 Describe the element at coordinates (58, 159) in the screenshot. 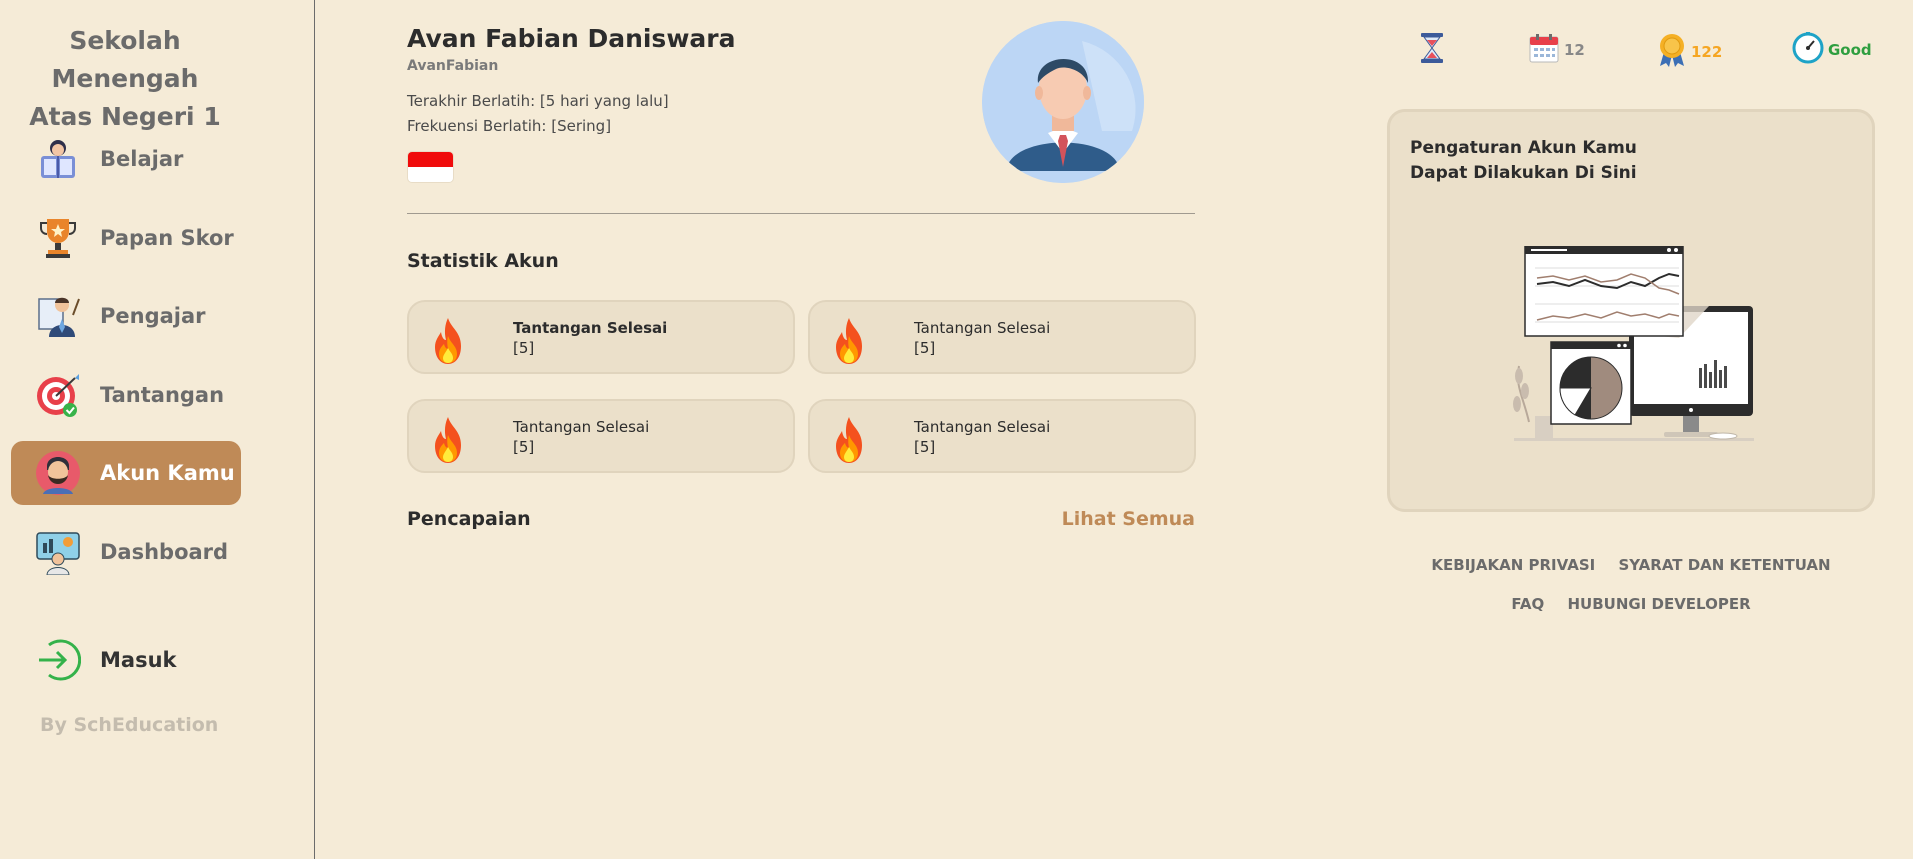

I see `reading-student-icon` at that location.